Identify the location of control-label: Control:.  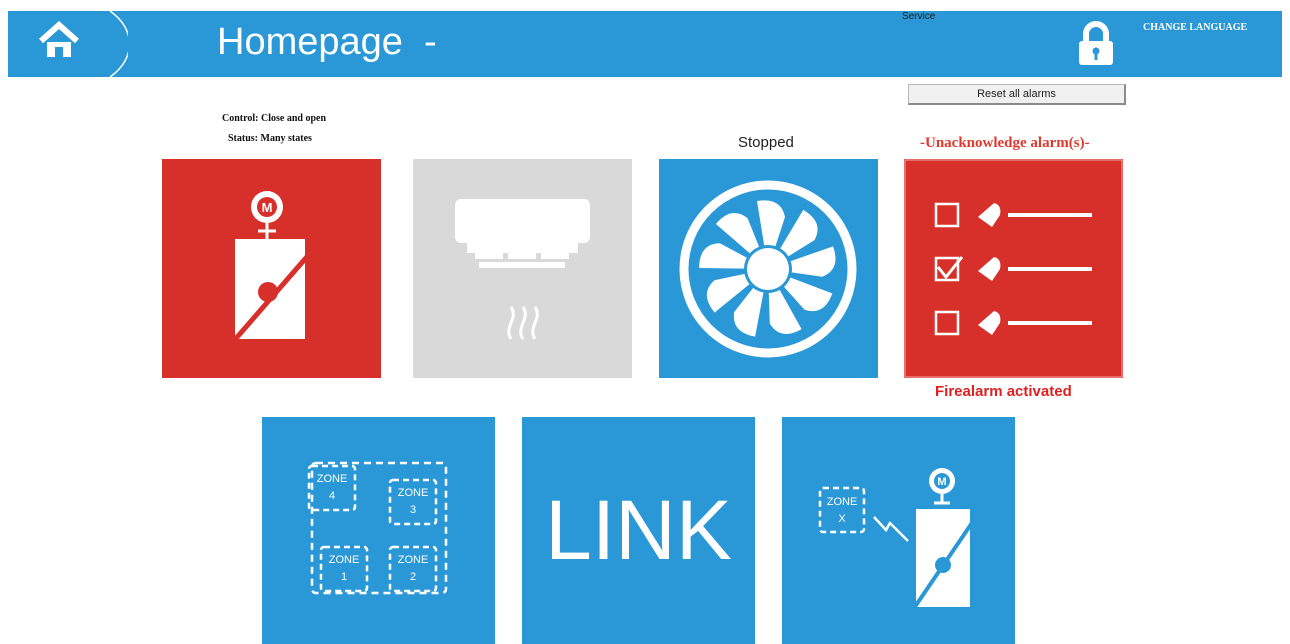
(240, 118).